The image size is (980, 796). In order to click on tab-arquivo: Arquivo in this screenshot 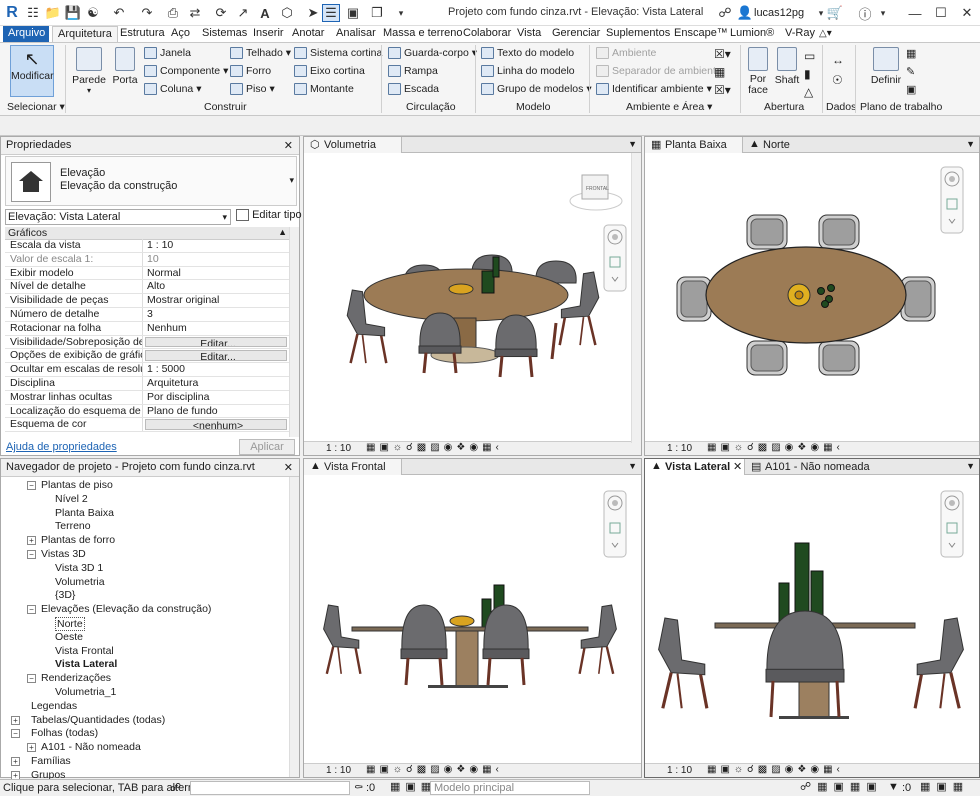, I will do `click(26, 34)`.